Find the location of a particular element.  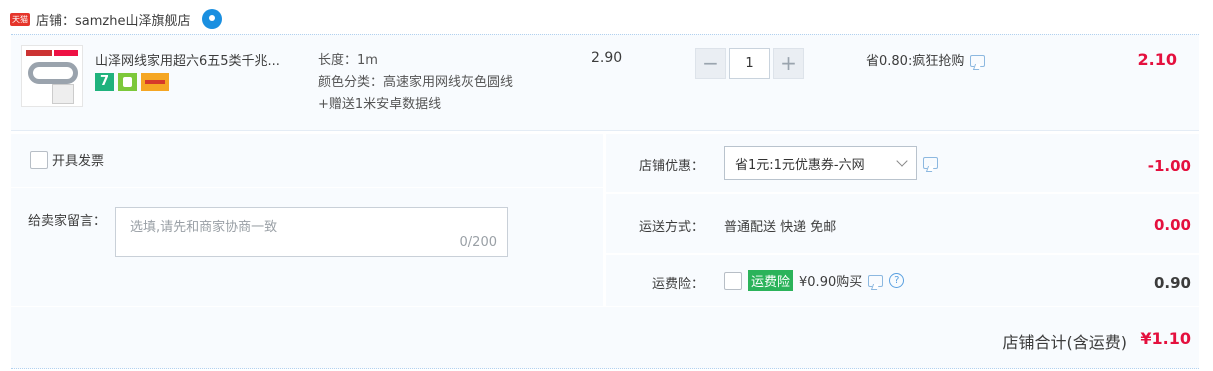

wangwang-chat-icon is located at coordinates (212, 19).